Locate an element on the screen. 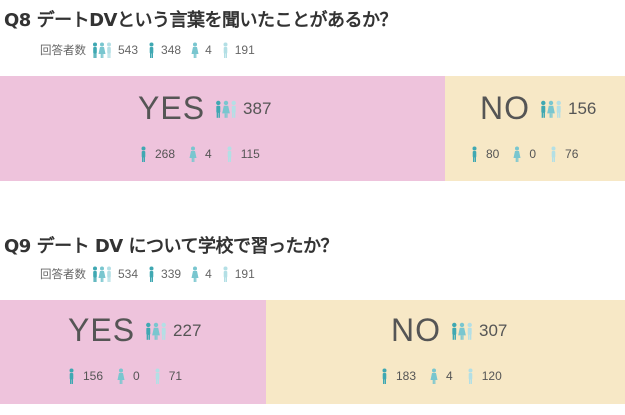 This screenshot has height=415, width=625. q9-yes-breakdown: 156 0 71 is located at coordinates (125, 376).